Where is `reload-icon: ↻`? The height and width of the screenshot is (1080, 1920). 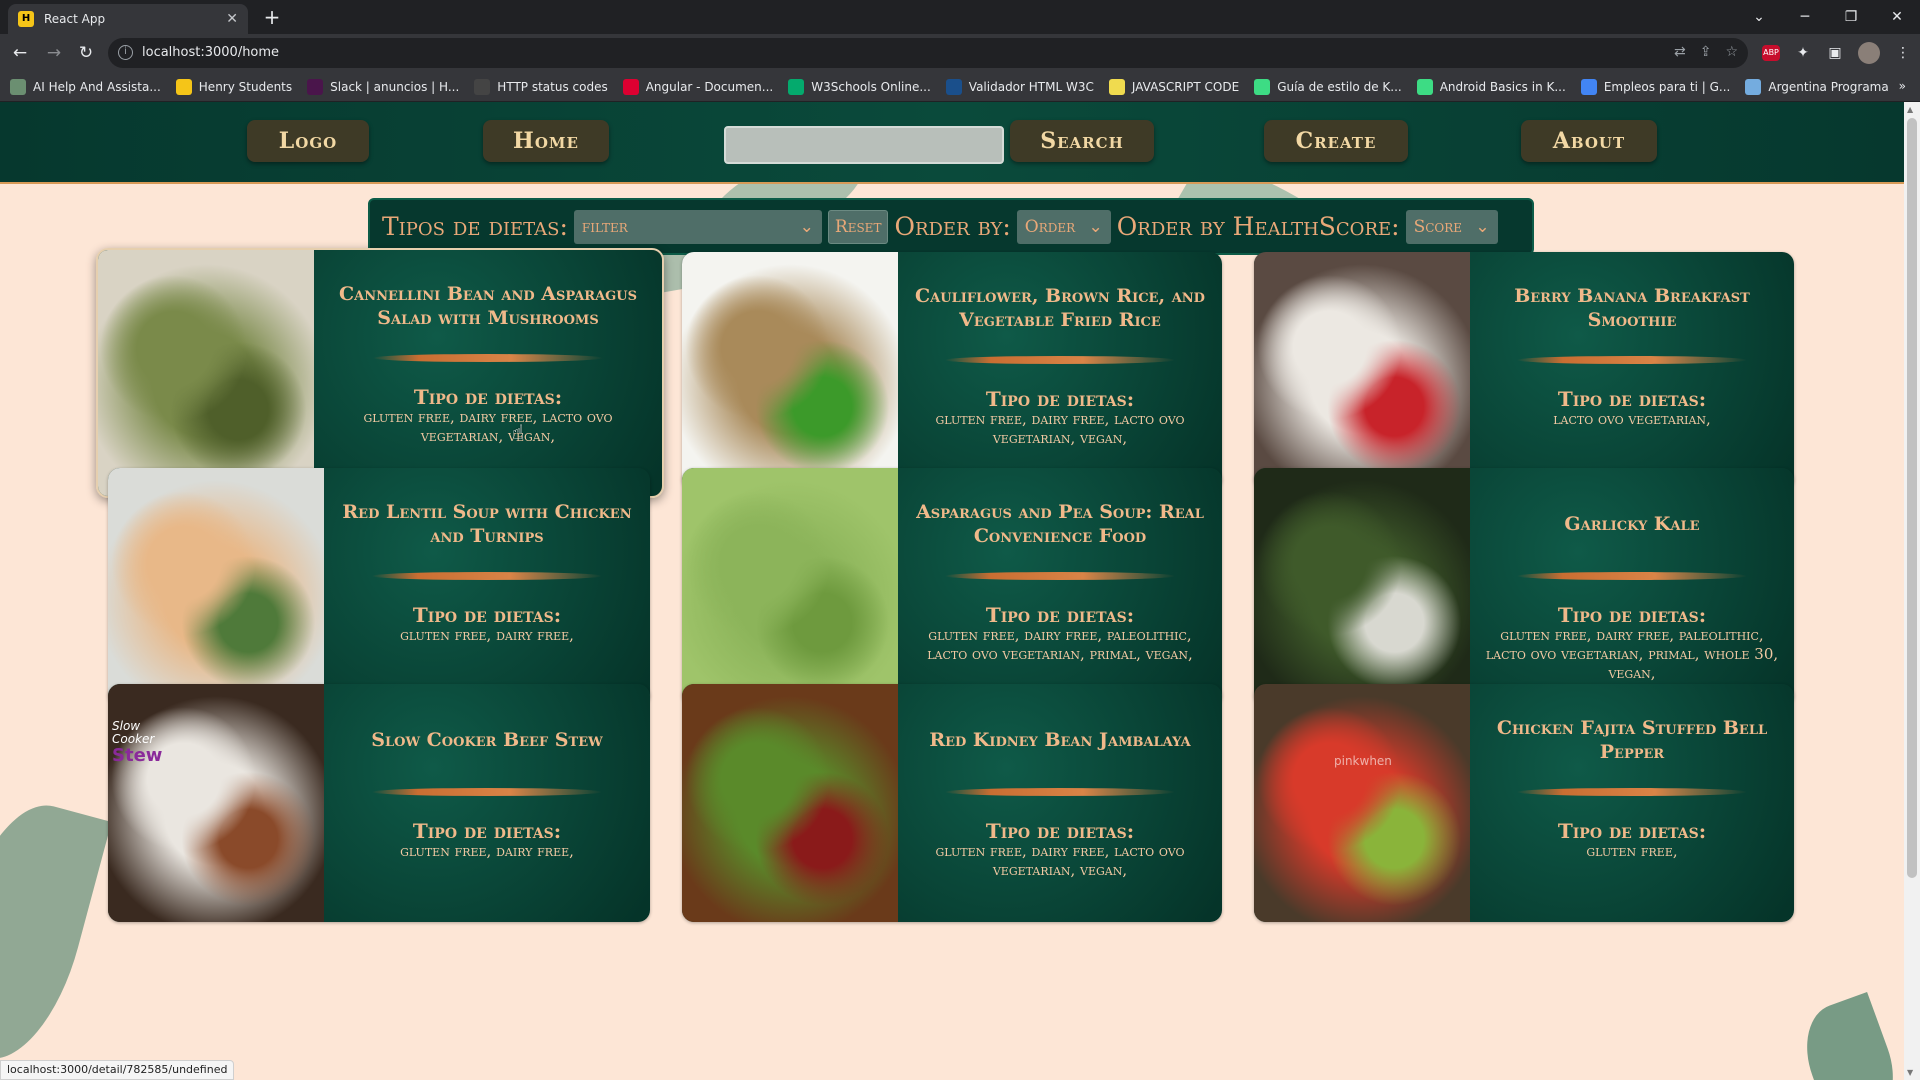 reload-icon: ↻ is located at coordinates (86, 53).